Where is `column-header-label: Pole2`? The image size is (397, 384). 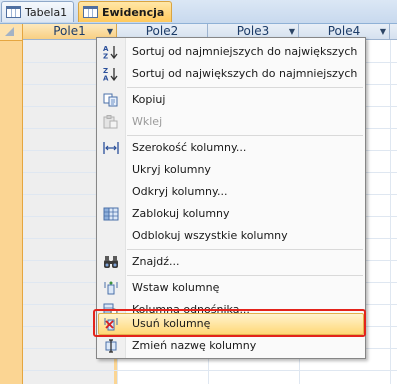
column-header-label: Pole2 is located at coordinates (162, 31).